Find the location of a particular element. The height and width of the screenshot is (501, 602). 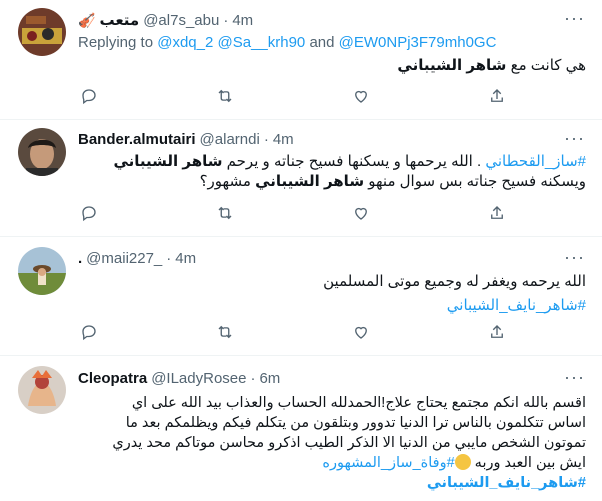

tweet-text: هي كانت مع شاهر الشيباني is located at coordinates (332, 66).